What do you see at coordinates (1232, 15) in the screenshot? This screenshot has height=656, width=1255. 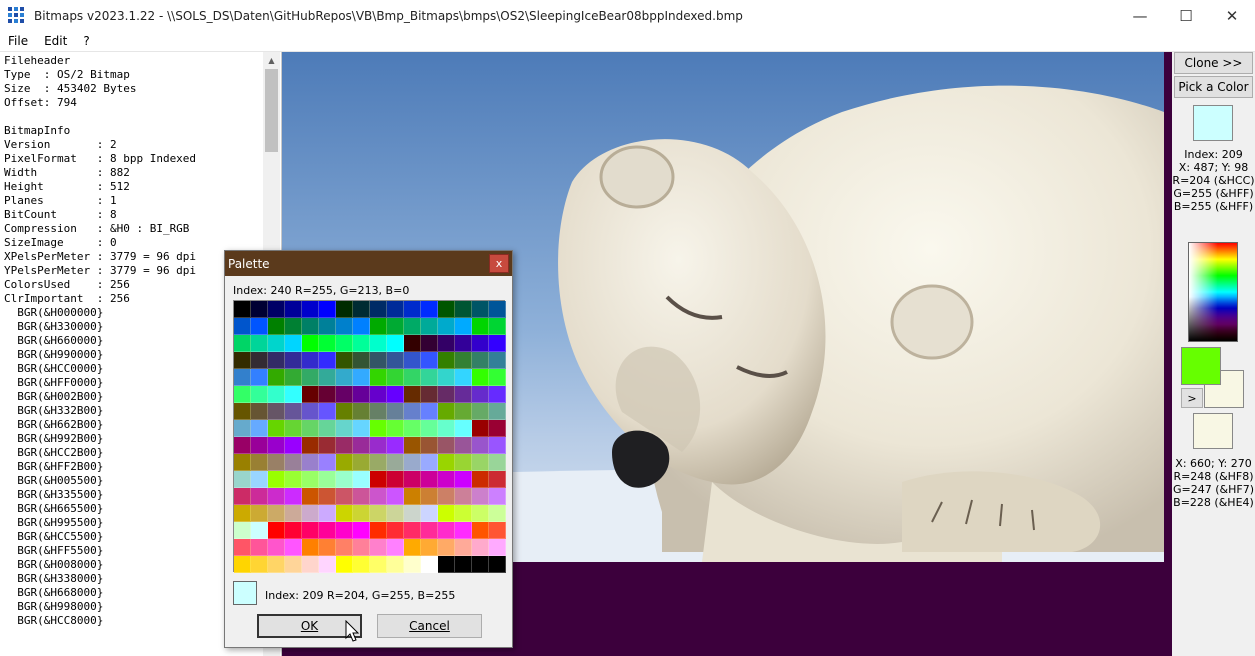 I see `close-button: ✕` at bounding box center [1232, 15].